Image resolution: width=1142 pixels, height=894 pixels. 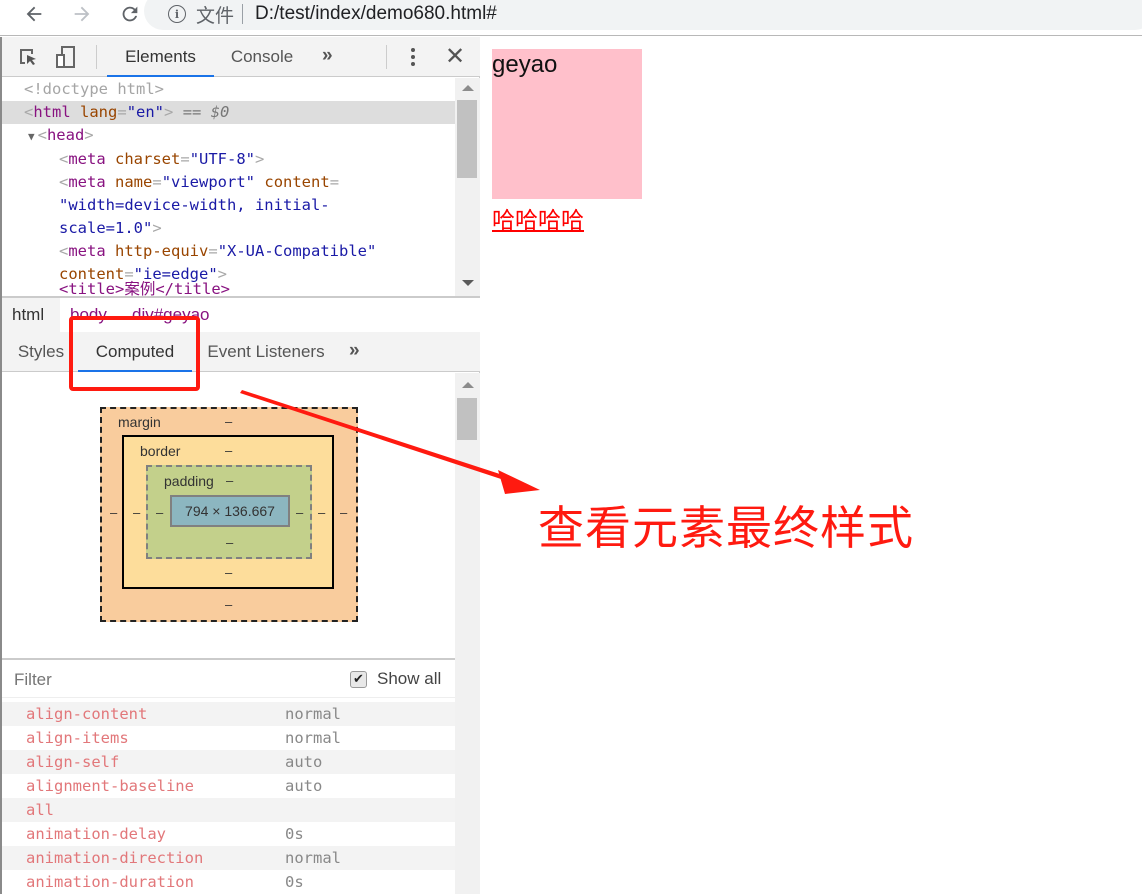 What do you see at coordinates (228, 136) in the screenshot?
I see `dom-node-head: ▼ <head>` at bounding box center [228, 136].